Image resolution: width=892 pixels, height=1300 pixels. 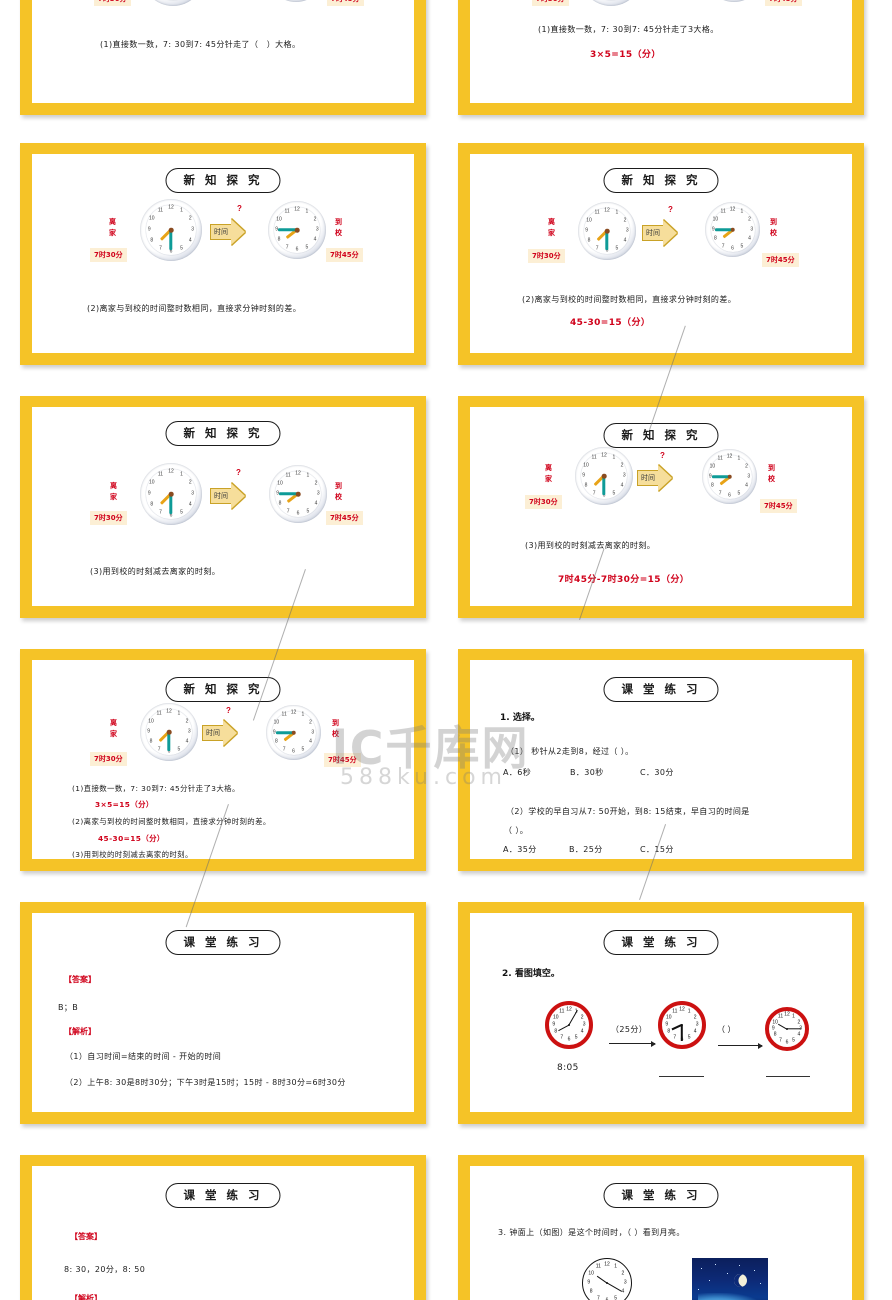 I want to click on question-mark-7: ?, so click(x=228, y=710).